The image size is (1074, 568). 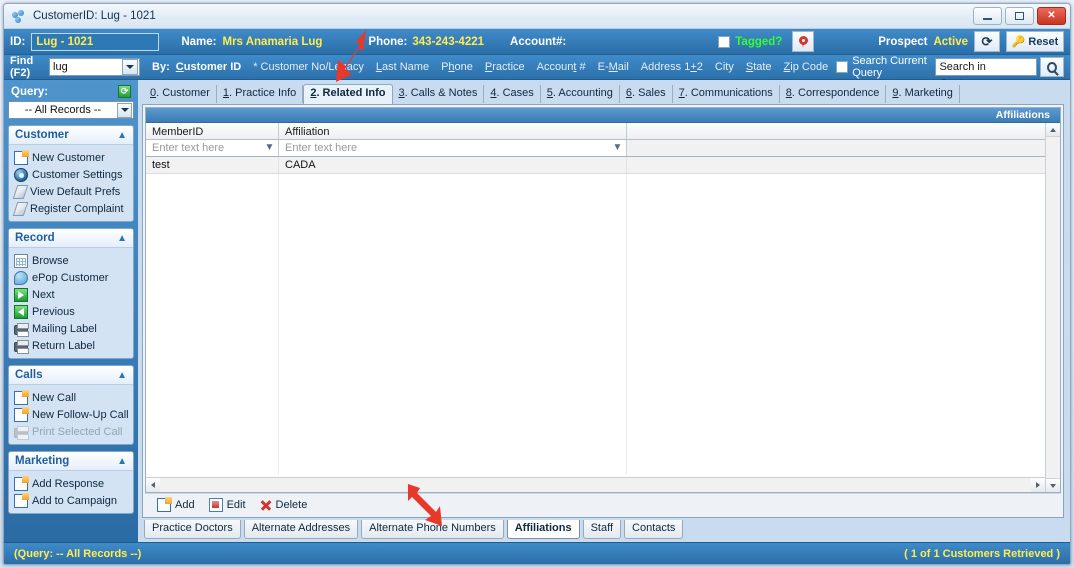 I want to click on subtab-affiliations: Affiliations, so click(x=543, y=529).